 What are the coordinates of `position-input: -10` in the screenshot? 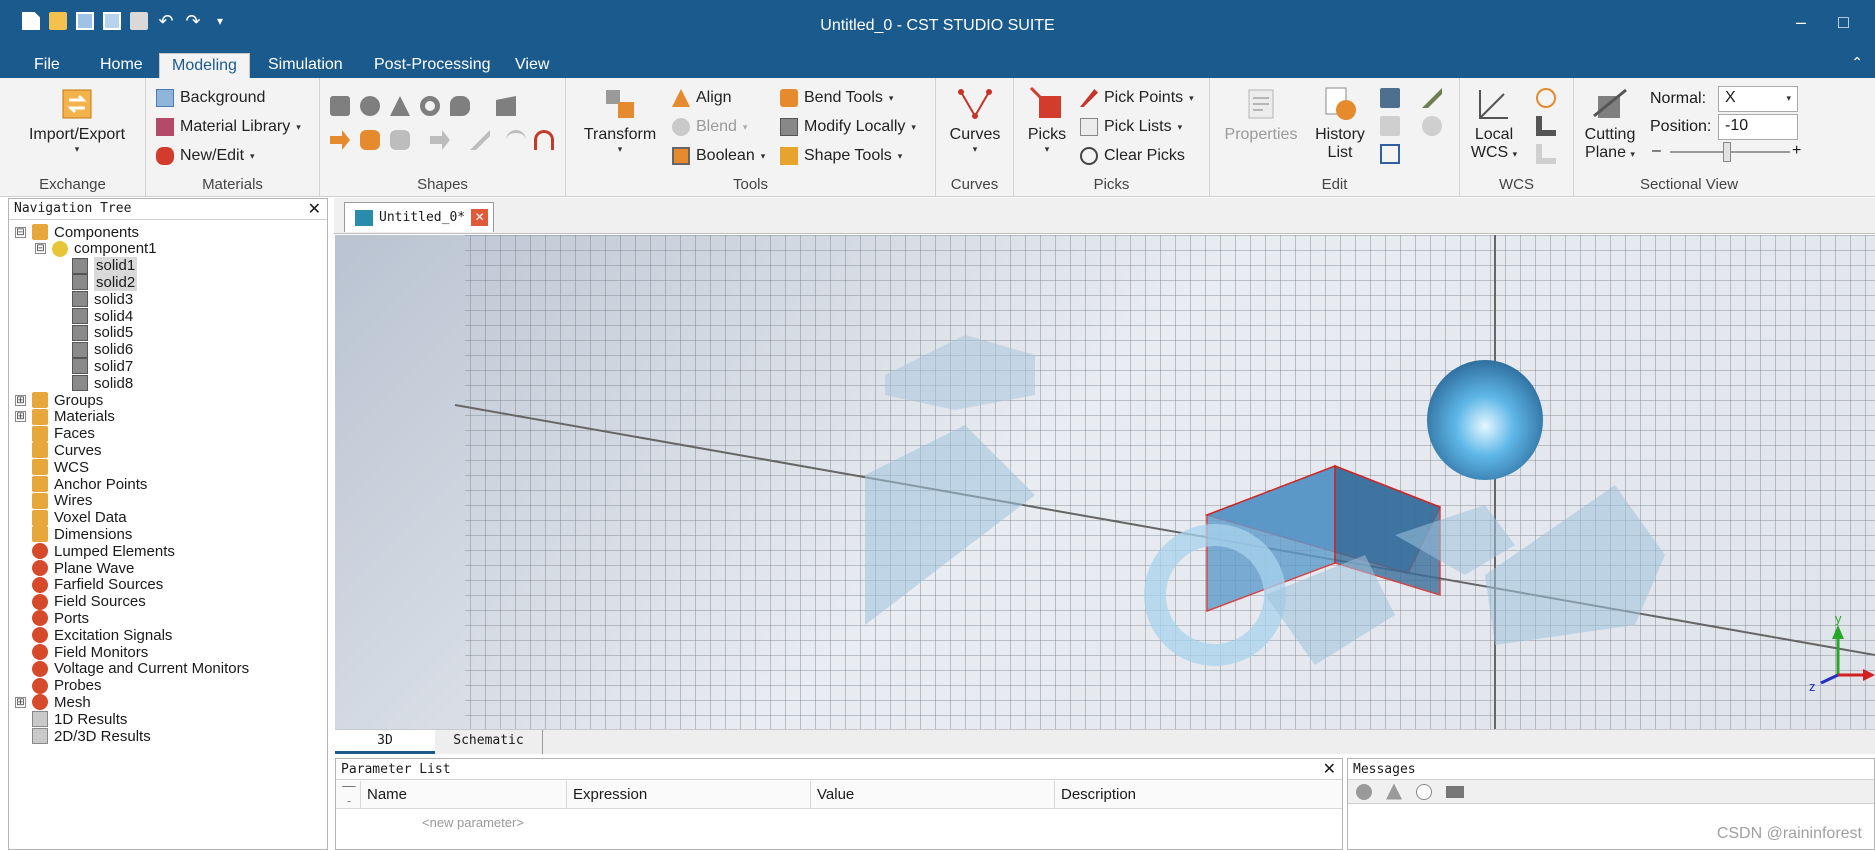 It's located at (1758, 127).